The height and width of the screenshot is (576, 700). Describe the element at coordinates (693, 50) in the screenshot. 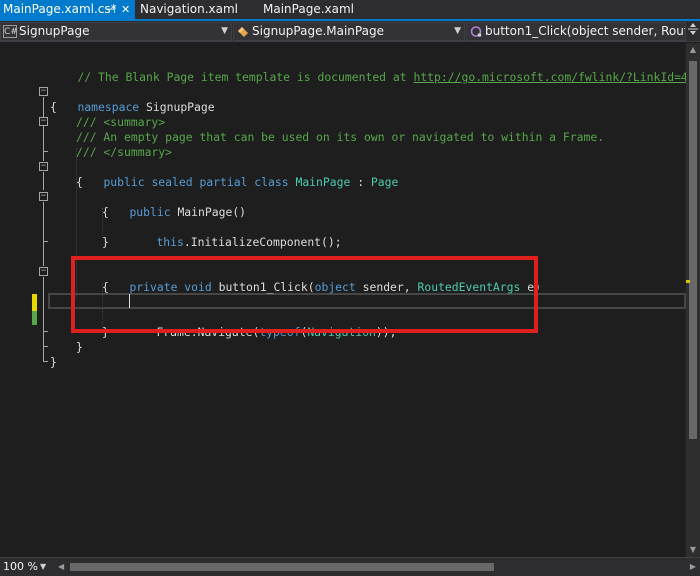

I see `scroll-up-icon: ▲` at that location.